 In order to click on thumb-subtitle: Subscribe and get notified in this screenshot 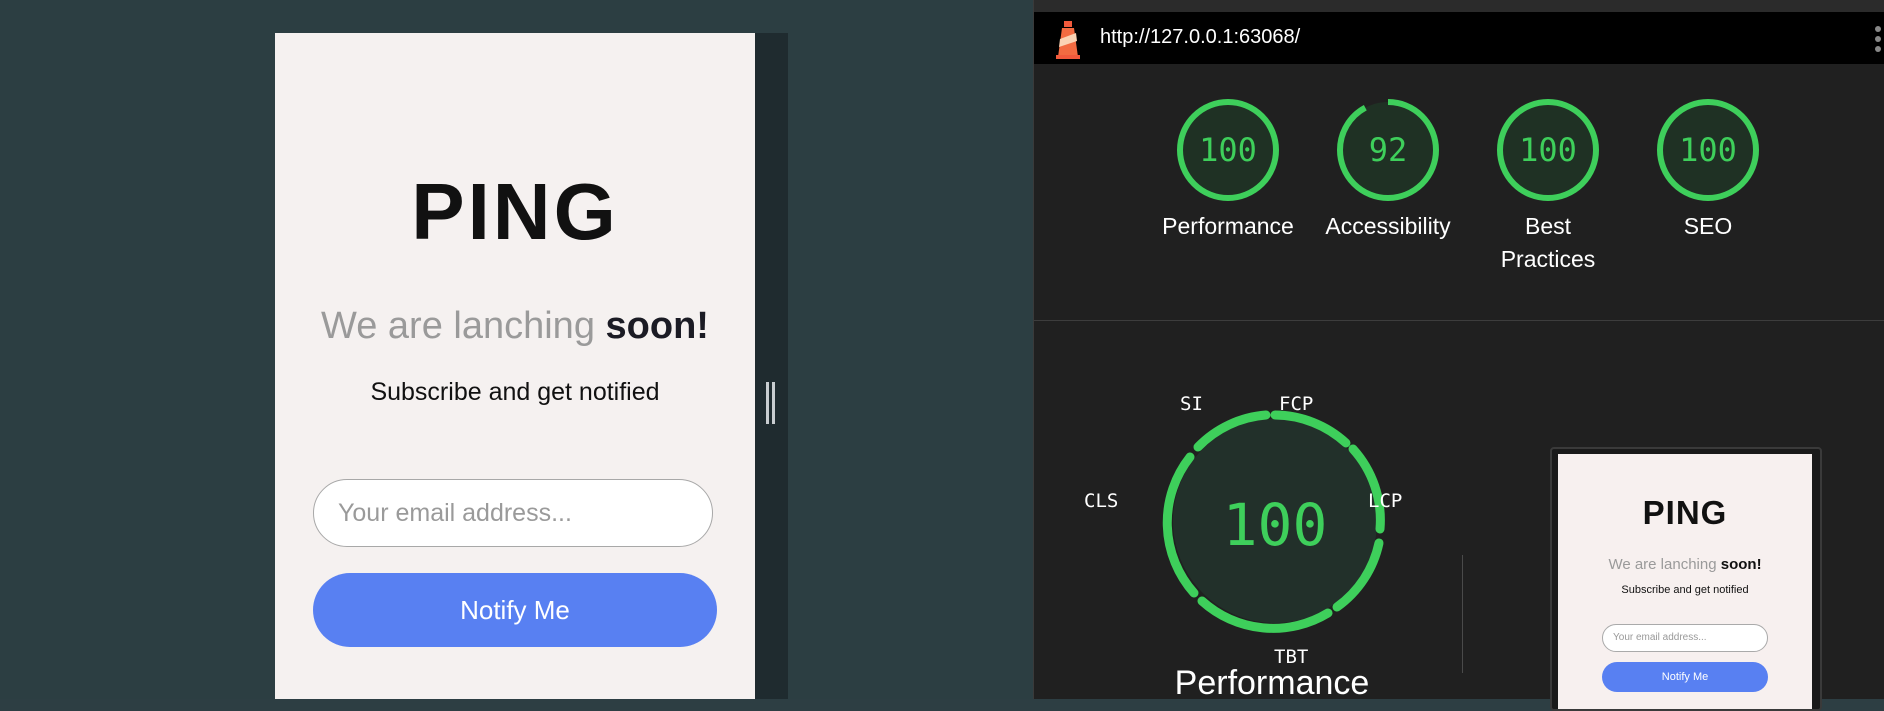, I will do `click(1685, 590)`.